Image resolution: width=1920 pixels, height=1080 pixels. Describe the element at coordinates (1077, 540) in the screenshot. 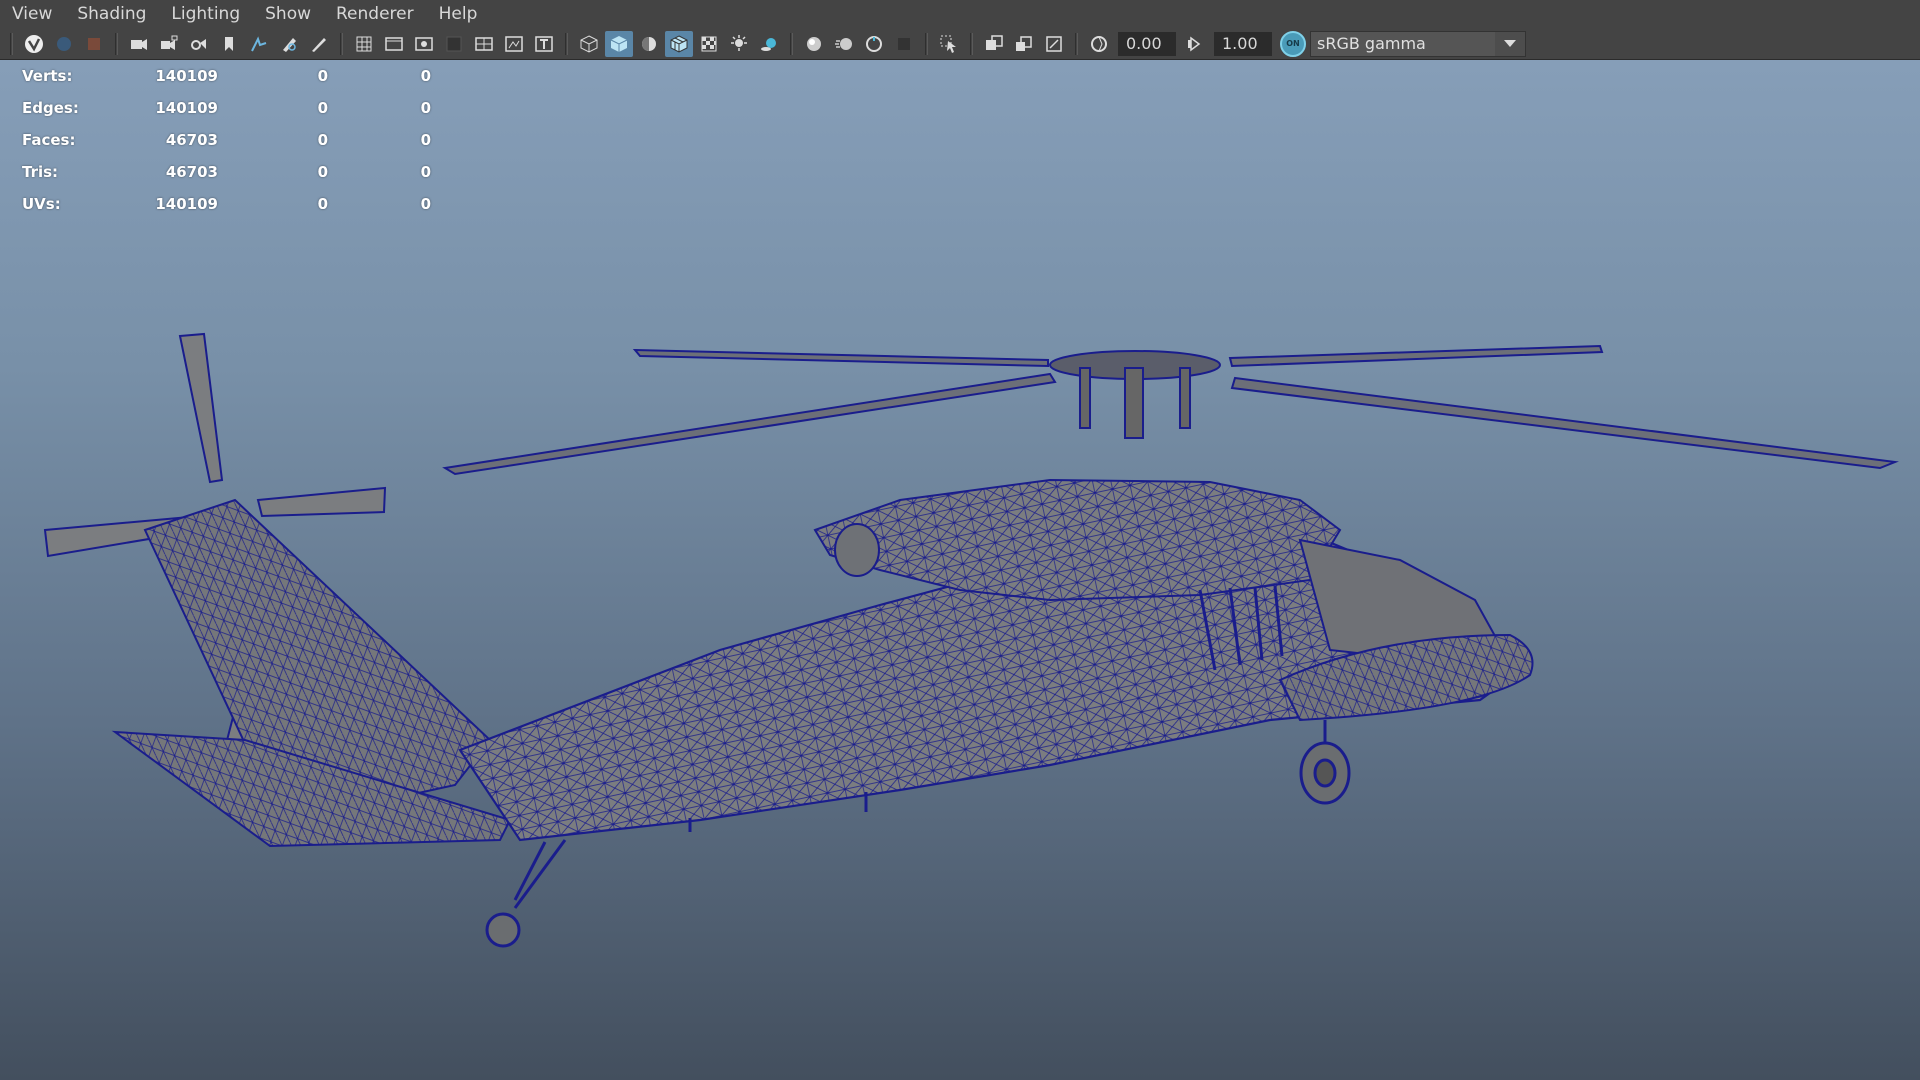

I see `engine-cowling` at that location.